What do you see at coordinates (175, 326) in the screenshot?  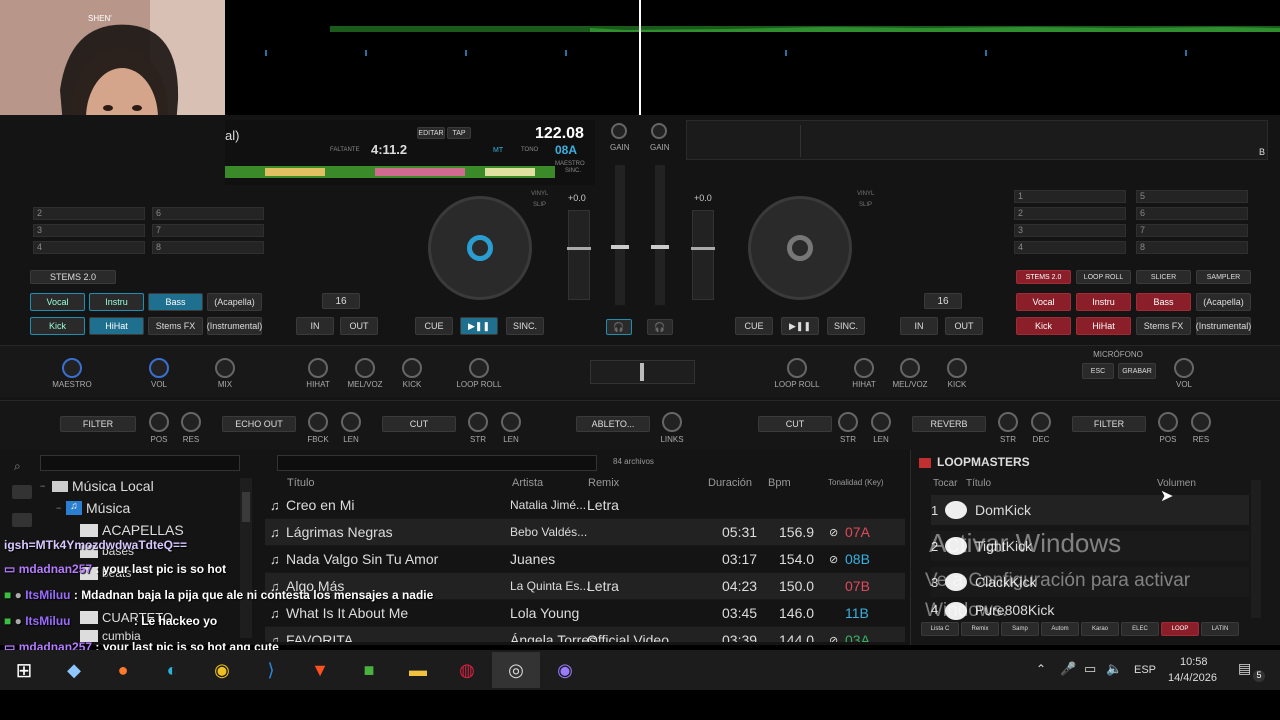 I see `stem-stemsfx-button: Stems FX` at bounding box center [175, 326].